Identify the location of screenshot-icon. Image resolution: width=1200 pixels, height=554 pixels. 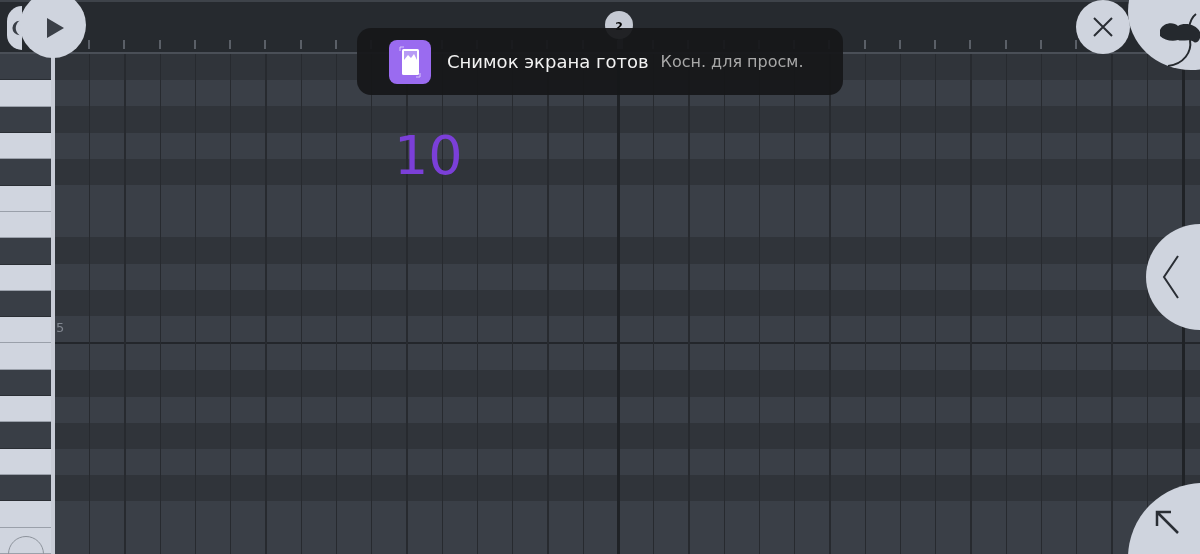
(410, 61).